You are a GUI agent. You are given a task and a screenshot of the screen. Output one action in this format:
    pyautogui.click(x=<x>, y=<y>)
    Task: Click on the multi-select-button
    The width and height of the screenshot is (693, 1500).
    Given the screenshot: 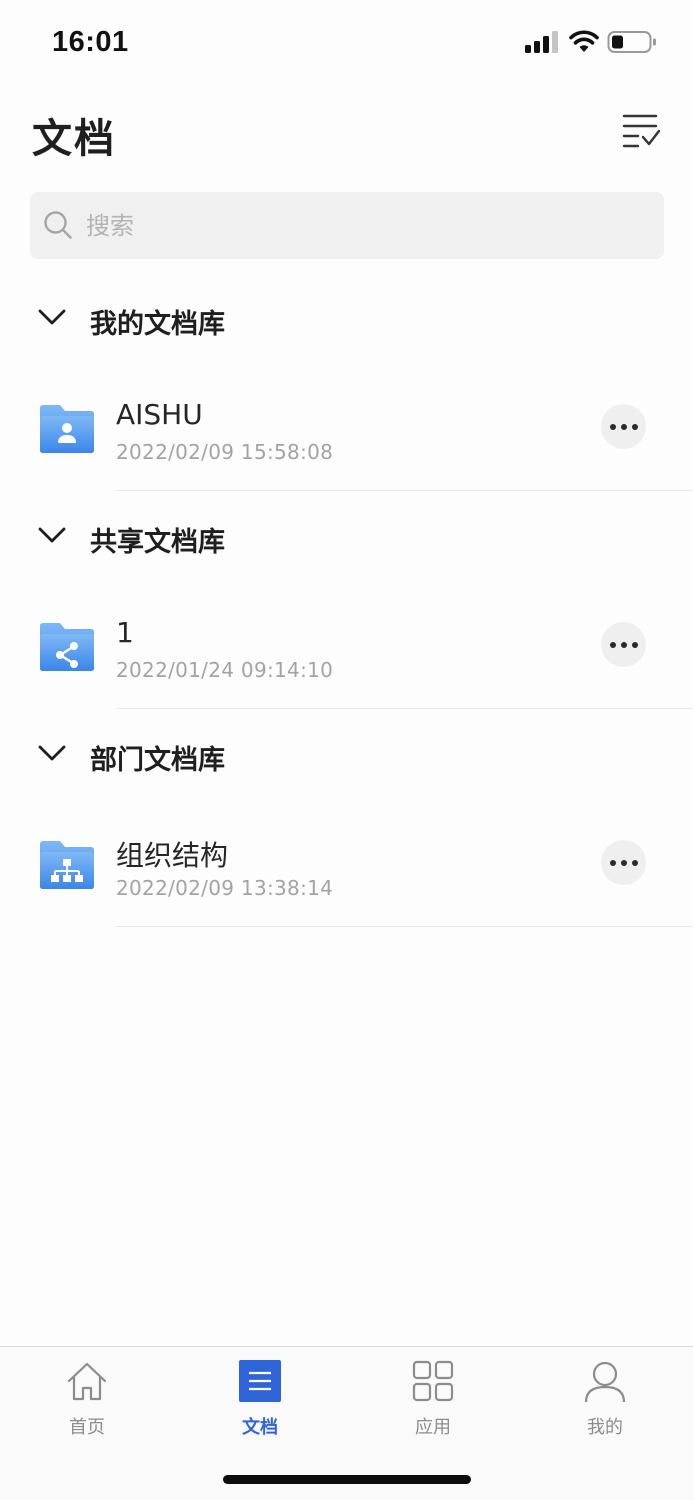 What is the action you would take?
    pyautogui.click(x=640, y=130)
    